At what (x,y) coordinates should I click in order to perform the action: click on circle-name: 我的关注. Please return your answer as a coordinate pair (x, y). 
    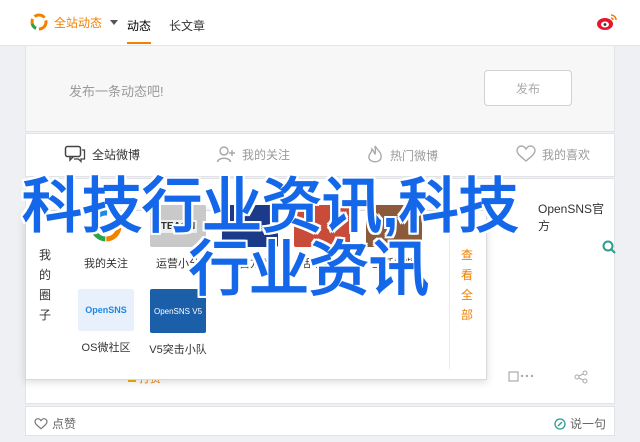
    Looking at the image, I should click on (106, 264).